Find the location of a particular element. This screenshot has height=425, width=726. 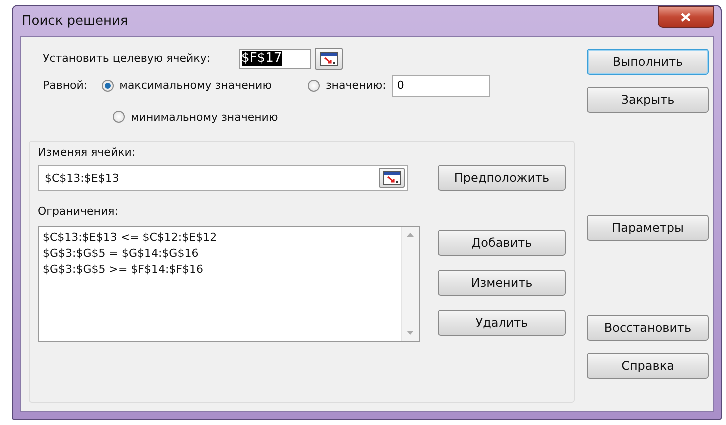

close-icon is located at coordinates (686, 17).